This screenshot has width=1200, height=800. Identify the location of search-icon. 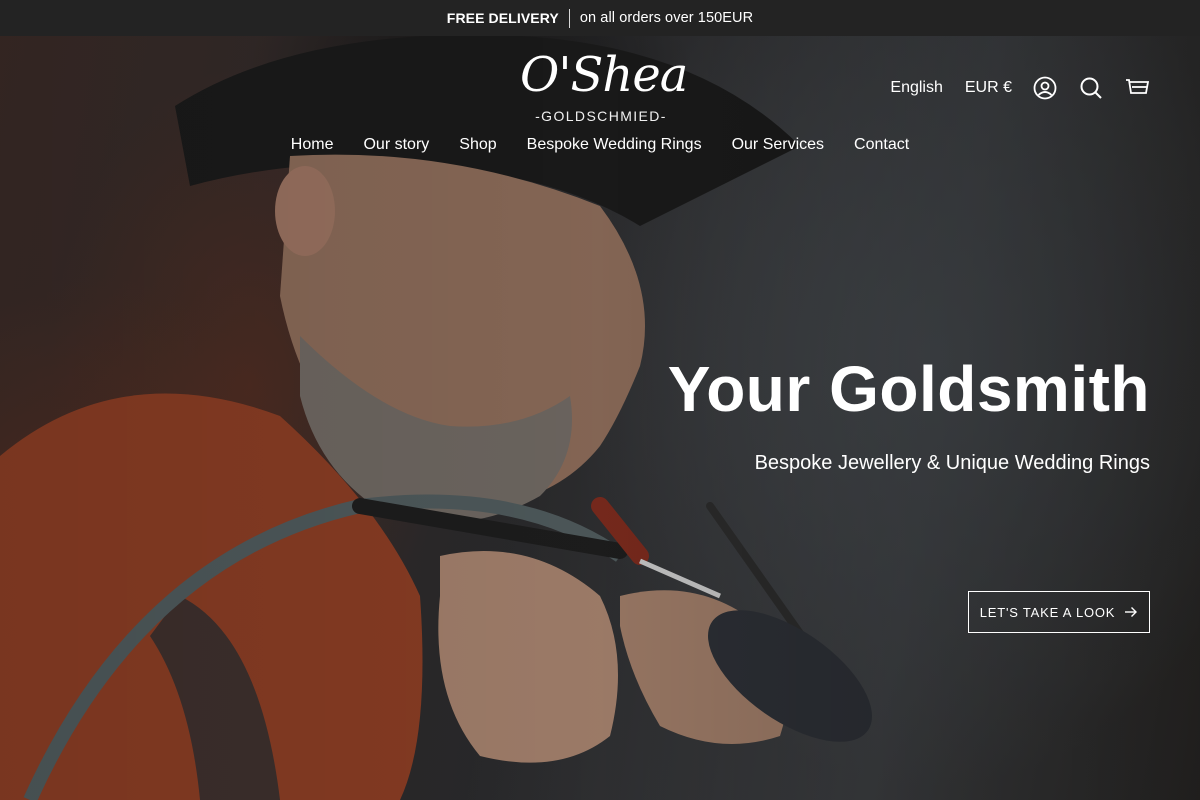
(1091, 88).